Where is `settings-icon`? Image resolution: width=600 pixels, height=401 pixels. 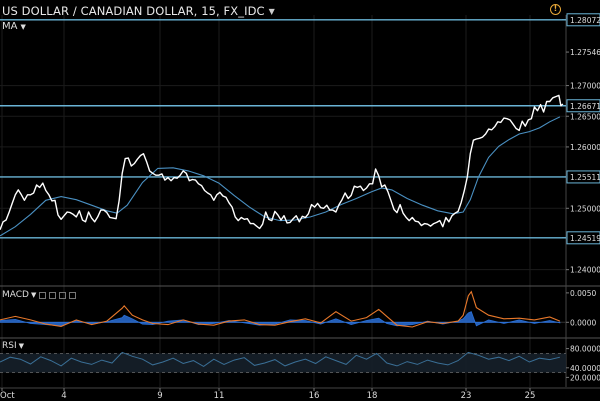
settings-icon is located at coordinates (53, 295).